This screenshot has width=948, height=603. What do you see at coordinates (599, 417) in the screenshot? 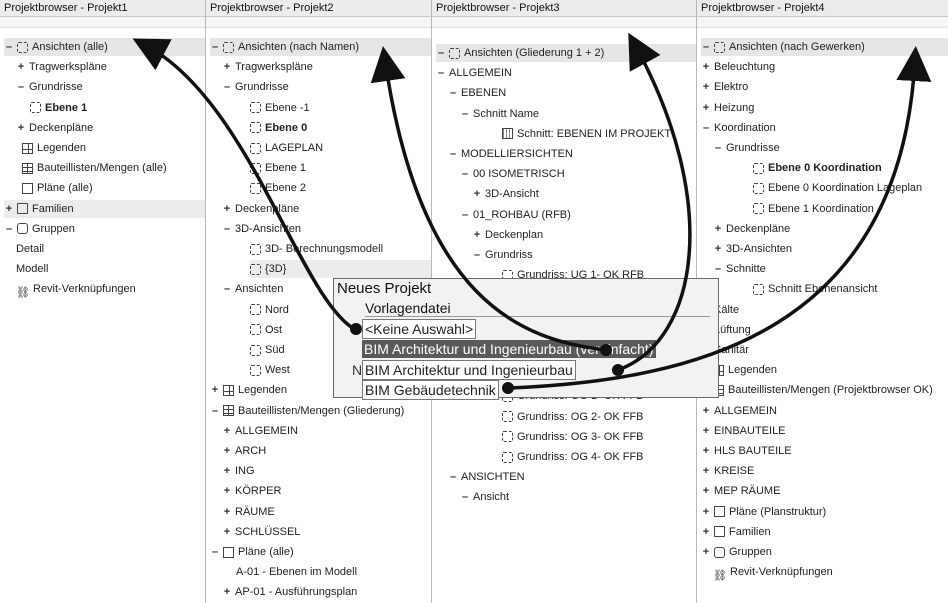
I see `tree-item: Grundriss: OG 2- OK FFB` at bounding box center [599, 417].